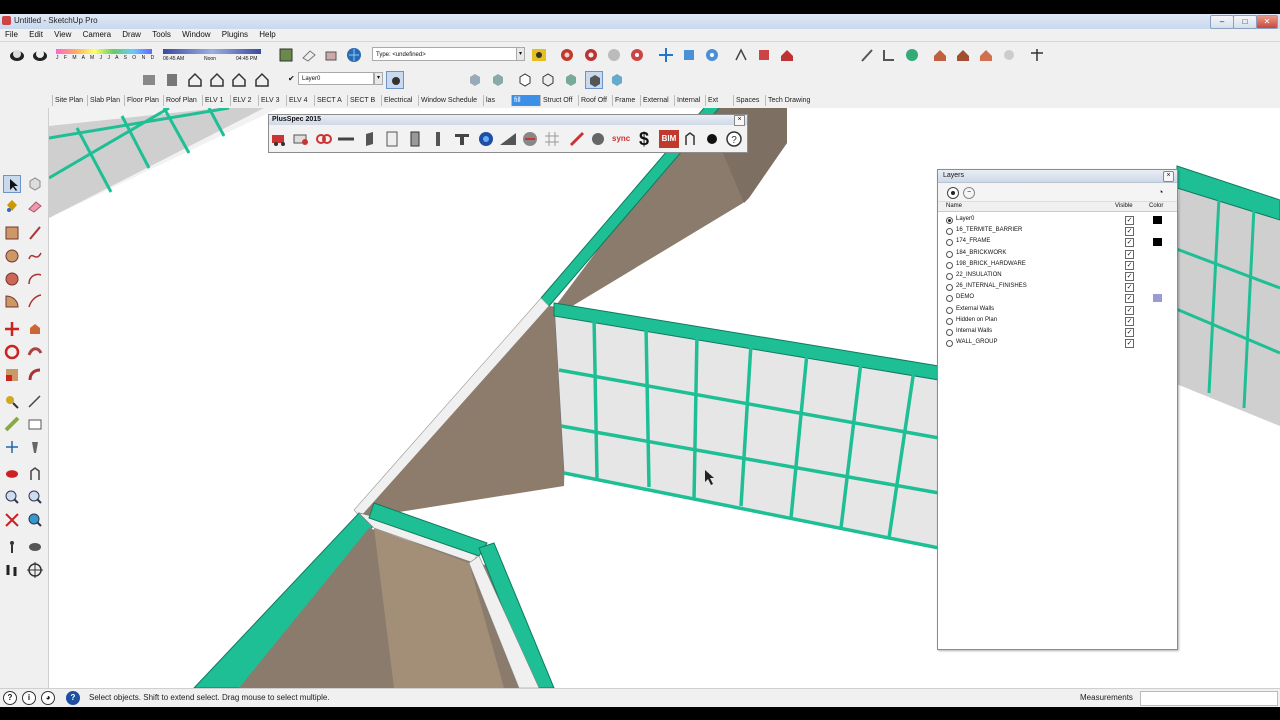 The image size is (1280, 720). What do you see at coordinates (712, 55) in the screenshot?
I see `gear-blue-icon` at bounding box center [712, 55].